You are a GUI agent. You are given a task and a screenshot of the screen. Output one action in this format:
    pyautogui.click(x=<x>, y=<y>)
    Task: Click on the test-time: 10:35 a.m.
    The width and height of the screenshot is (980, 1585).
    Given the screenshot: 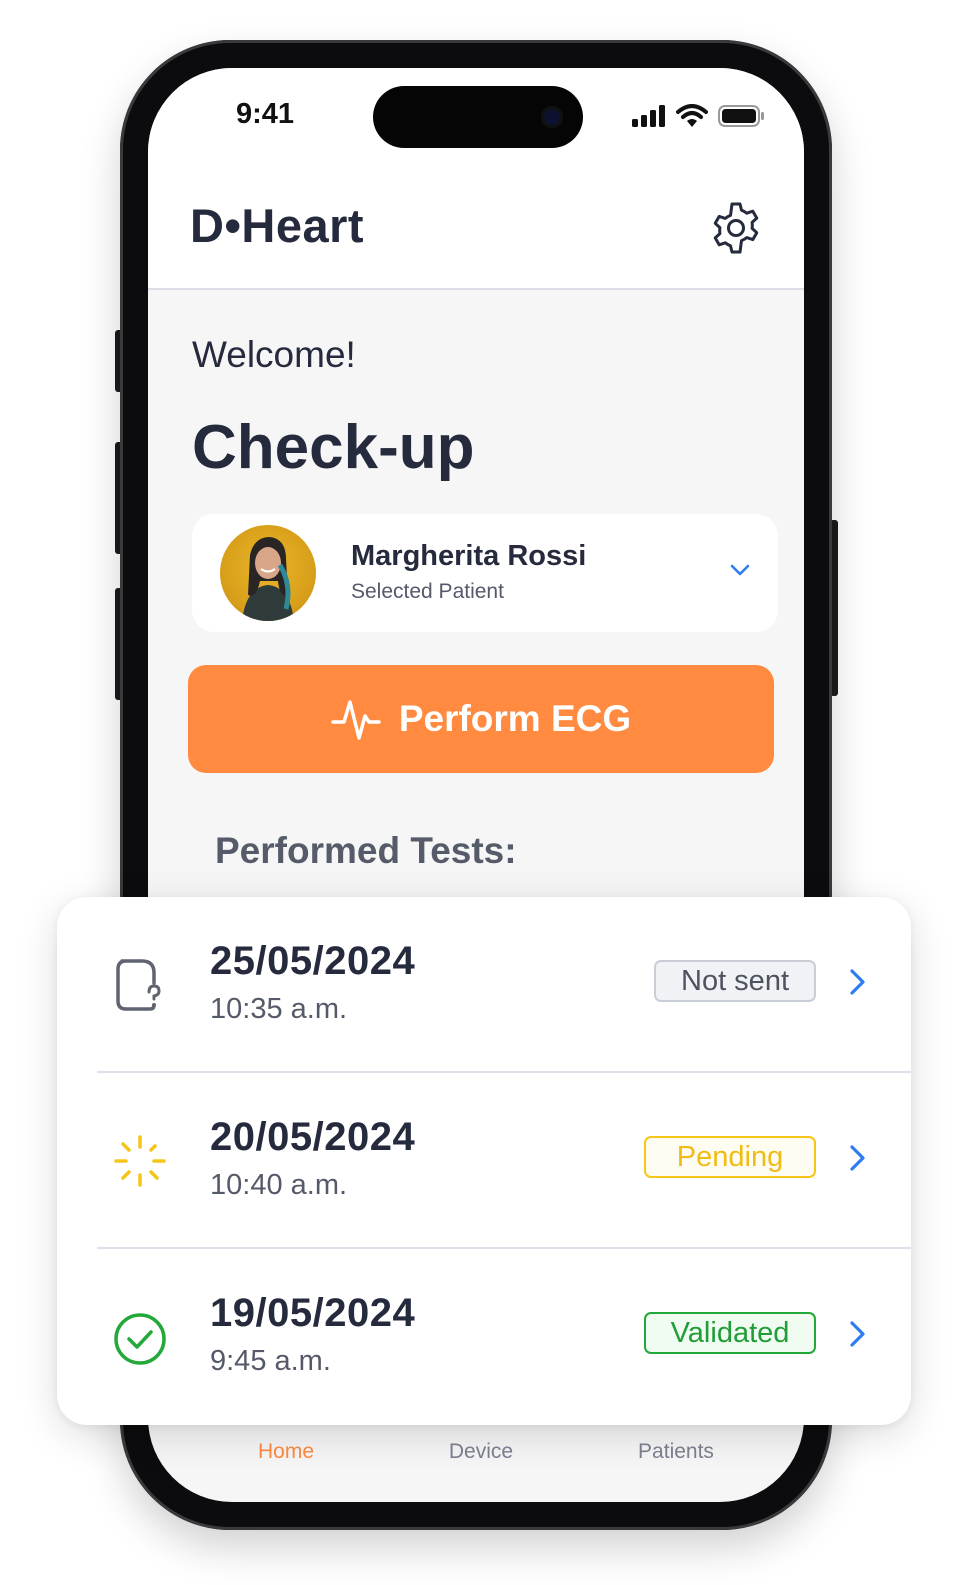 What is the action you would take?
    pyautogui.click(x=279, y=1009)
    